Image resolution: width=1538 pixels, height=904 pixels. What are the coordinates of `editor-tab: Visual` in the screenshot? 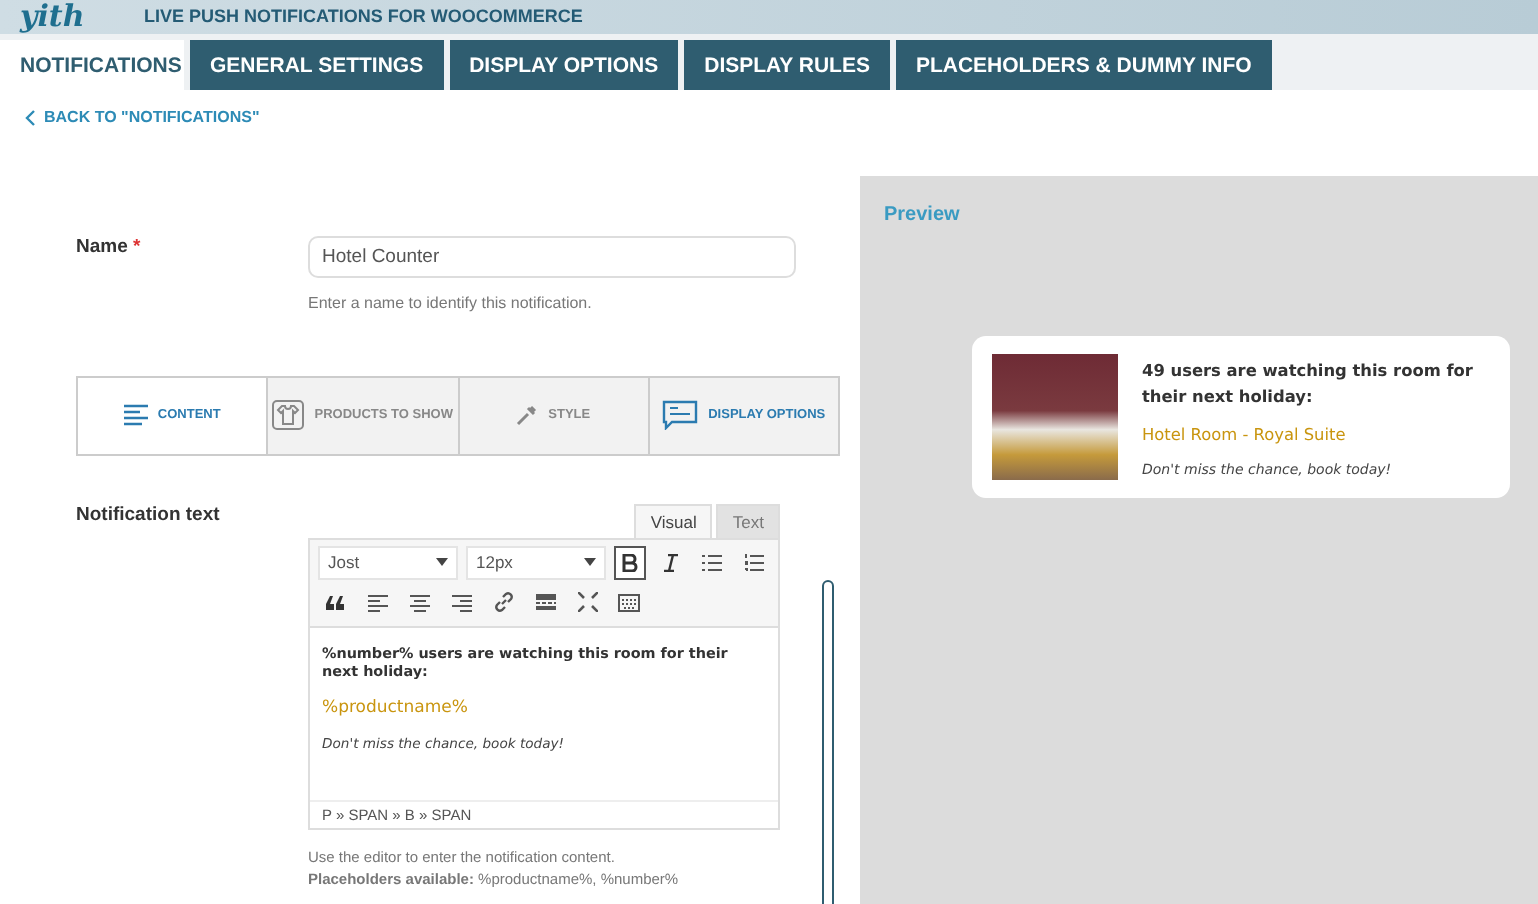 It's located at (673, 520).